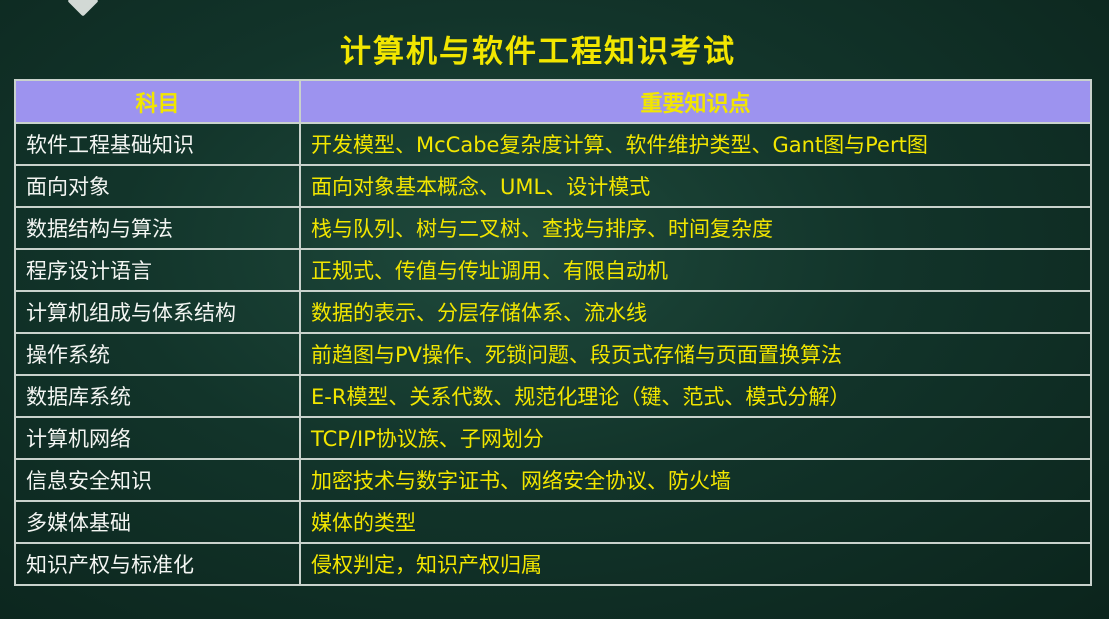 Image resolution: width=1109 pixels, height=619 pixels. What do you see at coordinates (695, 480) in the screenshot?
I see `points-cell: 加密技术与数字证书、网络安全协议、防火墙` at bounding box center [695, 480].